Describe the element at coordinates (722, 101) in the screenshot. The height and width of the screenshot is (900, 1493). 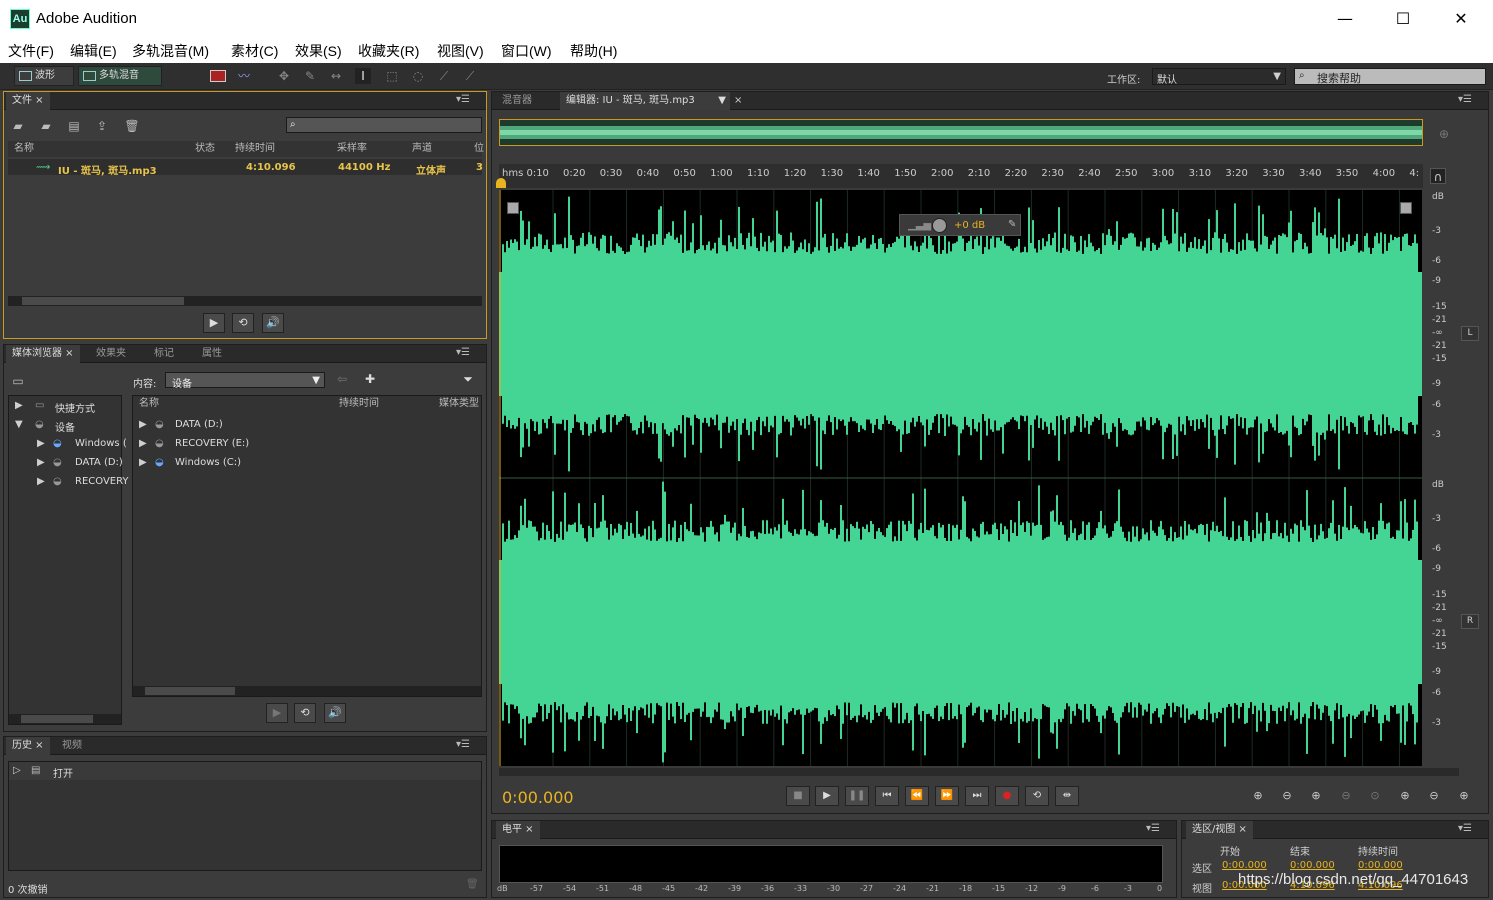
I see `chevron-down-icon: ▼` at that location.